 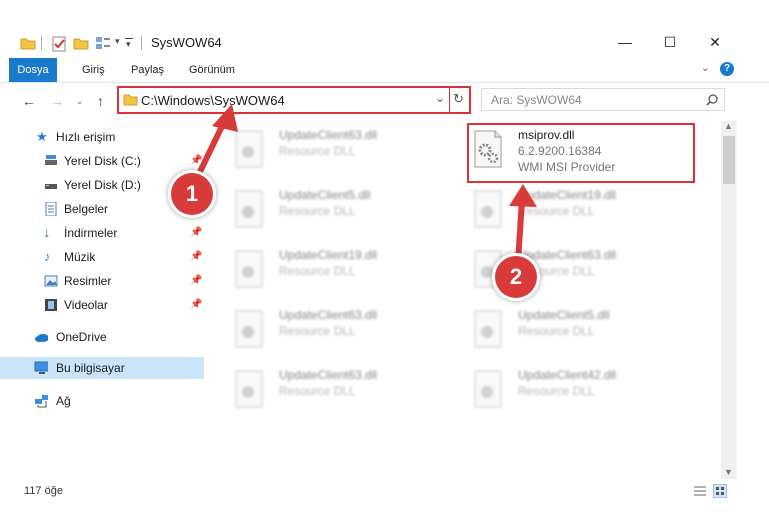 I want to click on annotation-arrows, so click(x=365, y=183).